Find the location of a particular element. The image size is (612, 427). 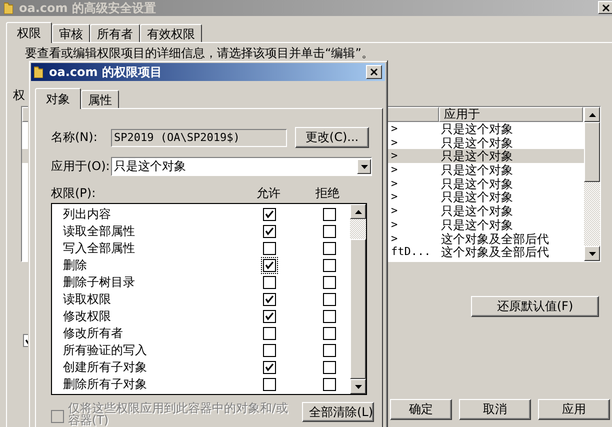

instruction-text: 要查看或编辑权限项目的详细信息，请选择该项目并单击“编辑”。 is located at coordinates (199, 53).